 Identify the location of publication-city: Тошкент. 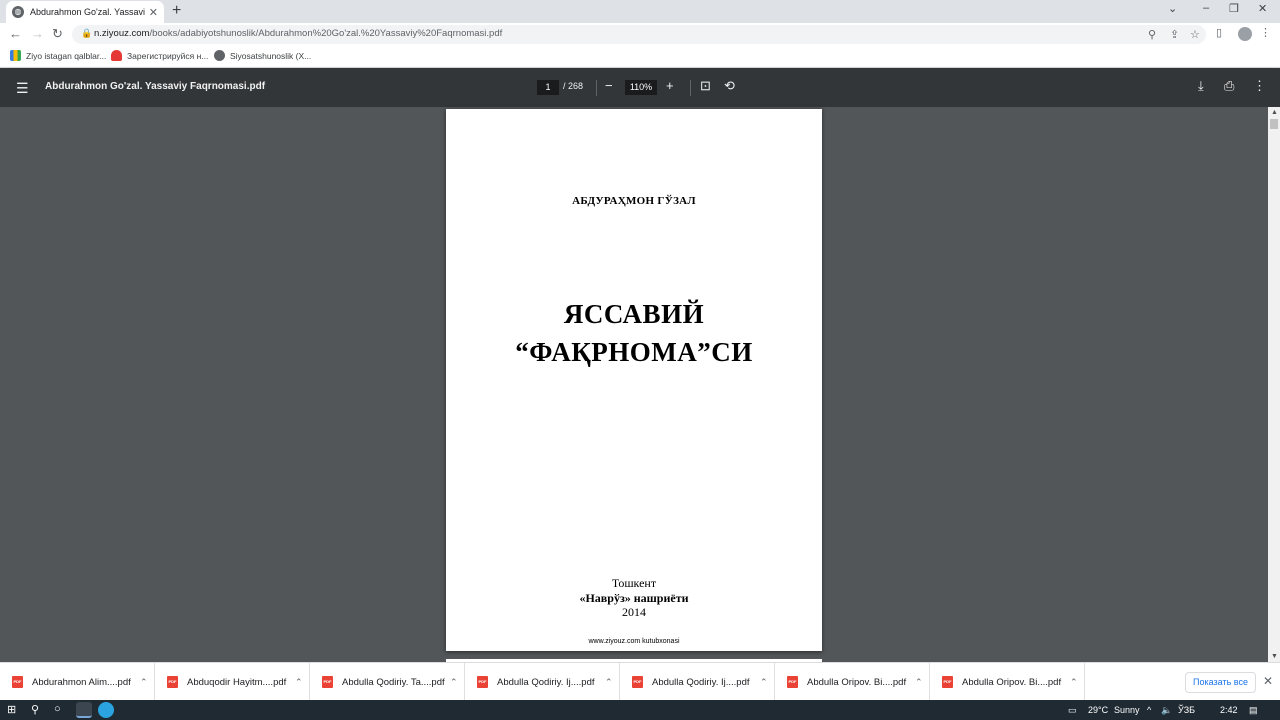
(634, 583).